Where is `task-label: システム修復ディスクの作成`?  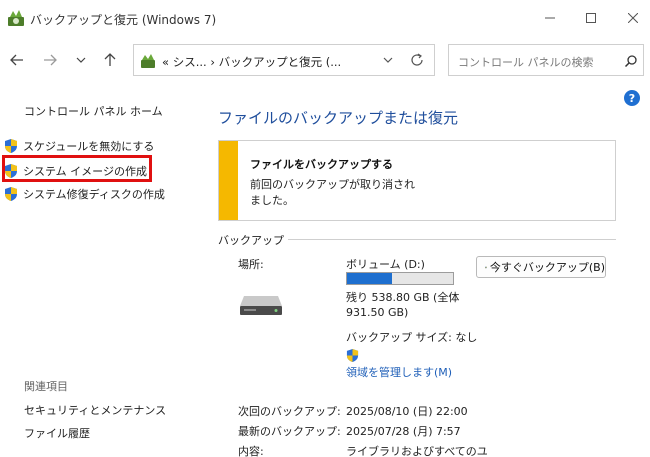
task-label: システム修復ディスクの作成 is located at coordinates (94, 194).